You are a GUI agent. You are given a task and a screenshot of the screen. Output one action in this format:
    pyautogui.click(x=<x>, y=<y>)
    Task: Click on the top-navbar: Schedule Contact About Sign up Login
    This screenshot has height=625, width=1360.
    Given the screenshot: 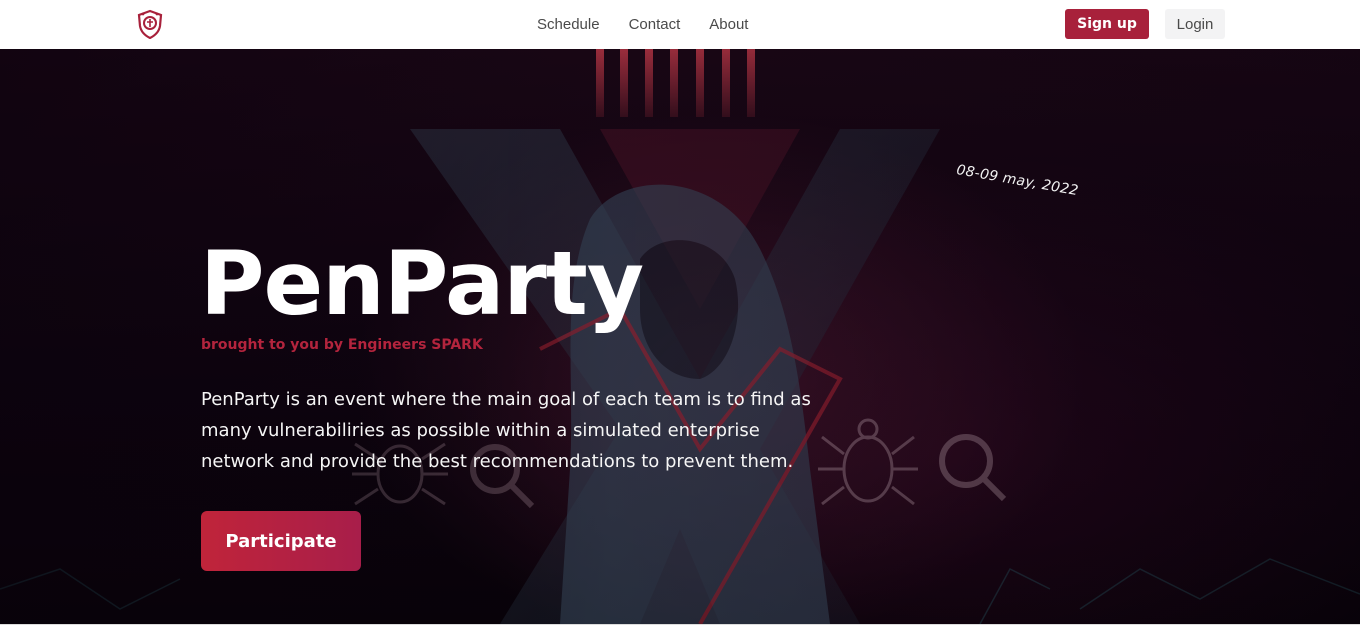 What is the action you would take?
    pyautogui.click(x=680, y=24)
    